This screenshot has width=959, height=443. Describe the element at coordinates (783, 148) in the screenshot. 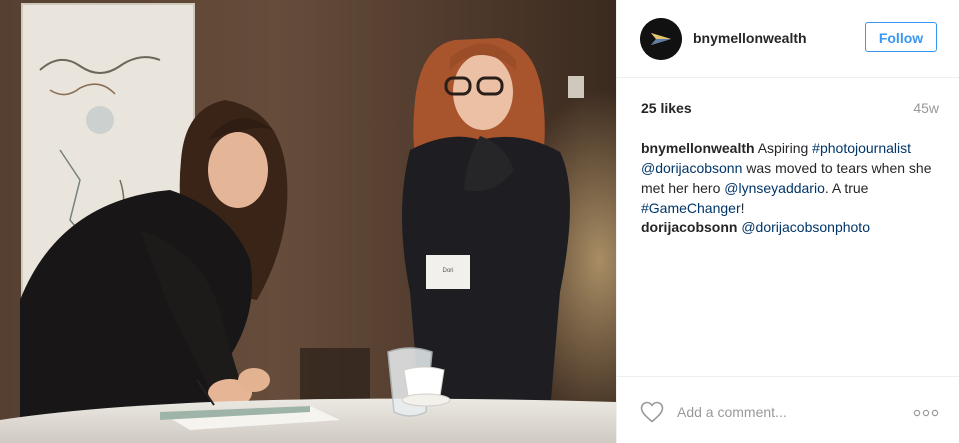

I see `caption-text: Aspiring` at that location.